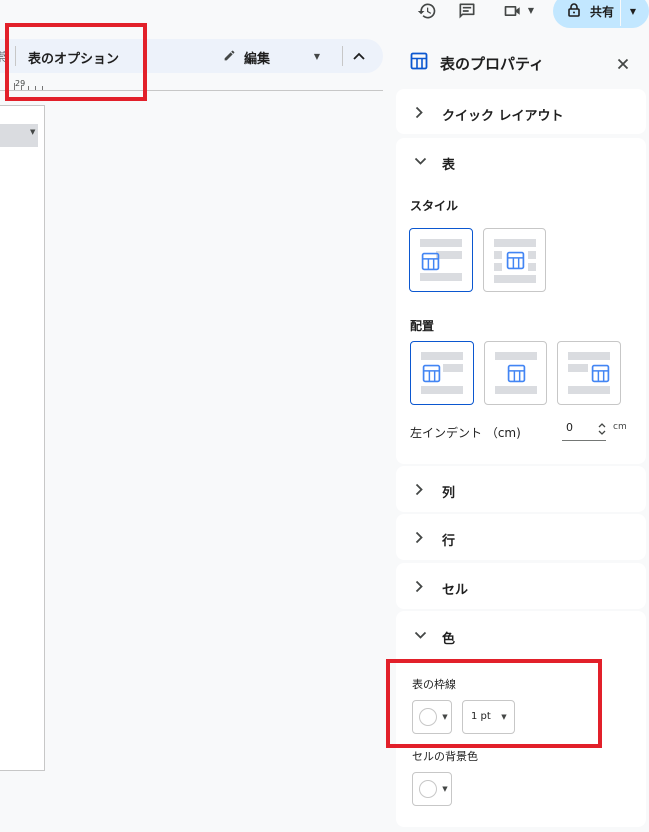 The width and height of the screenshot is (649, 832). I want to click on highlight-box-border, so click(494, 703).